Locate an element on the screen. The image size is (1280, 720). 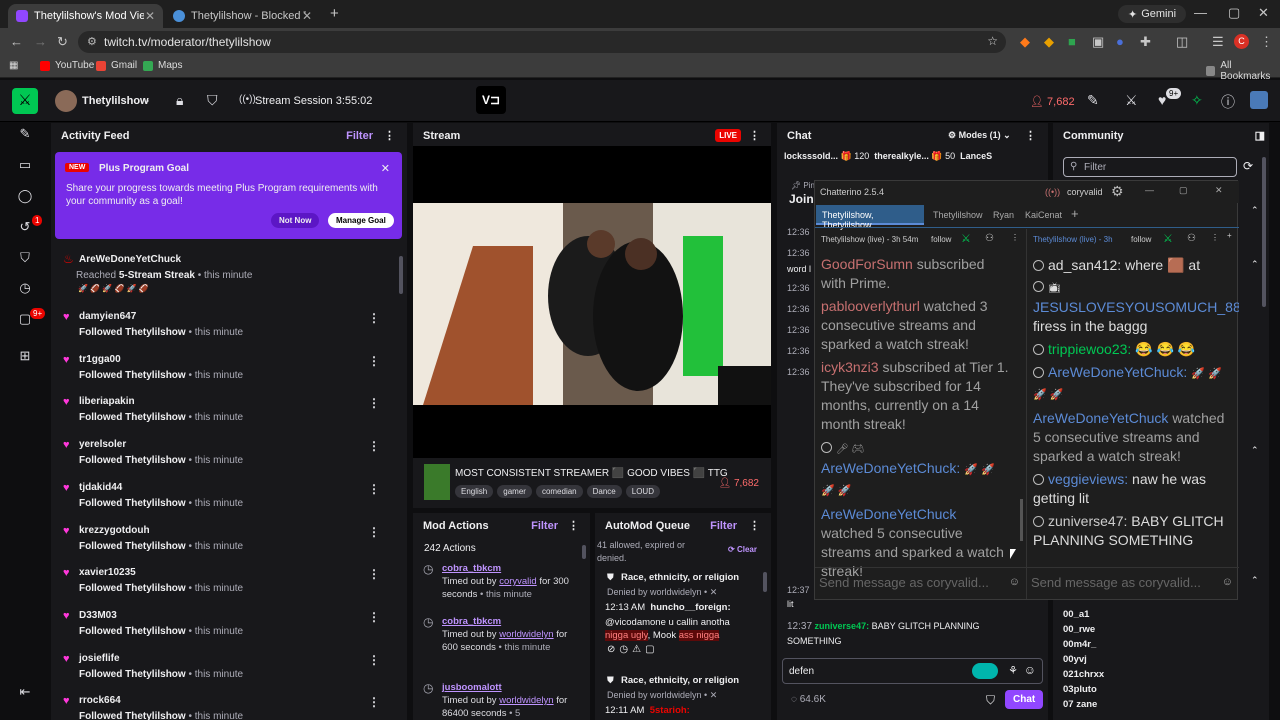
community-user: 00_rwe is located at coordinates (1079, 629).